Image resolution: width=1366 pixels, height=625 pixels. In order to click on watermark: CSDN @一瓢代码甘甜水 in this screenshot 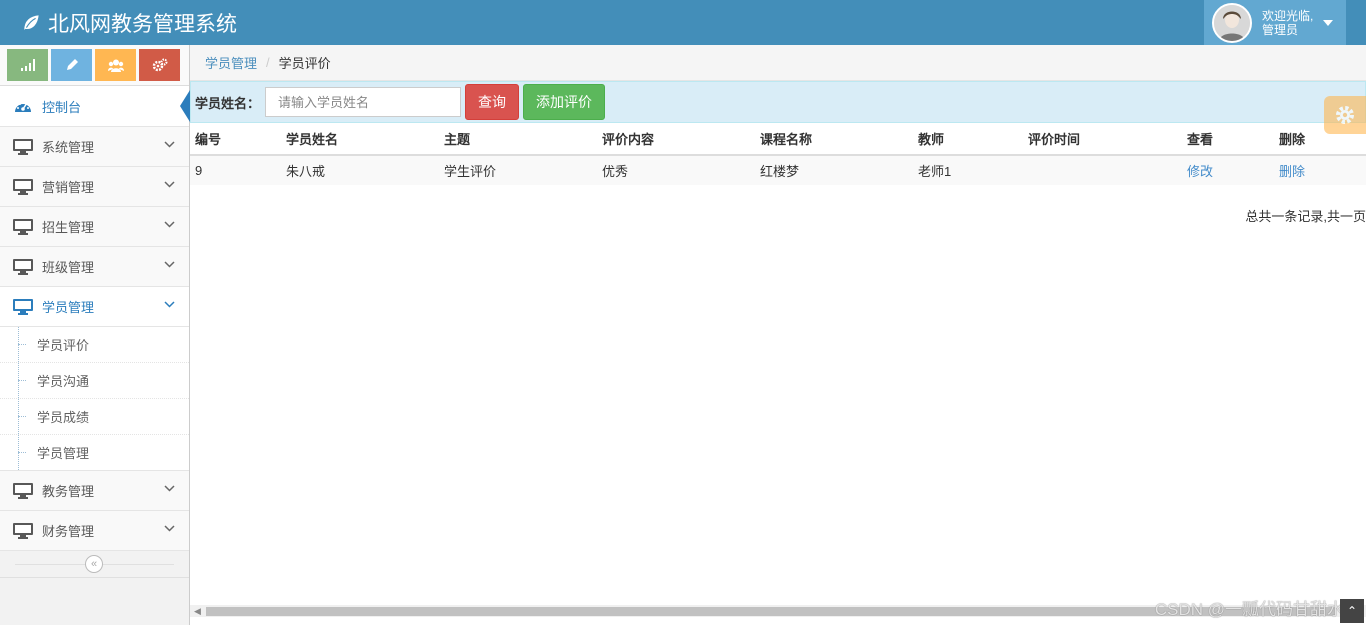, I will do `click(1249, 609)`.